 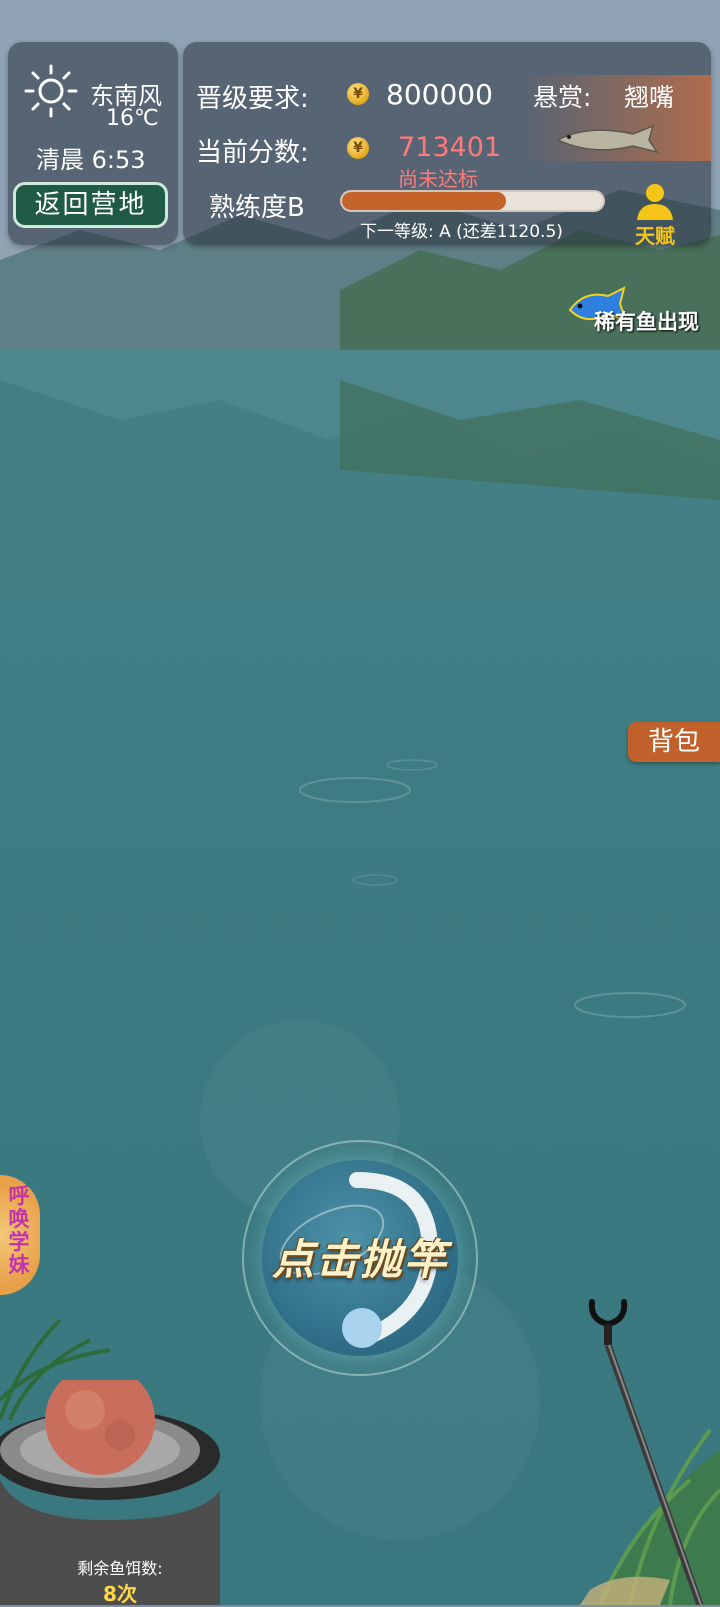 I want to click on promotion-value: 800000, so click(x=439, y=94).